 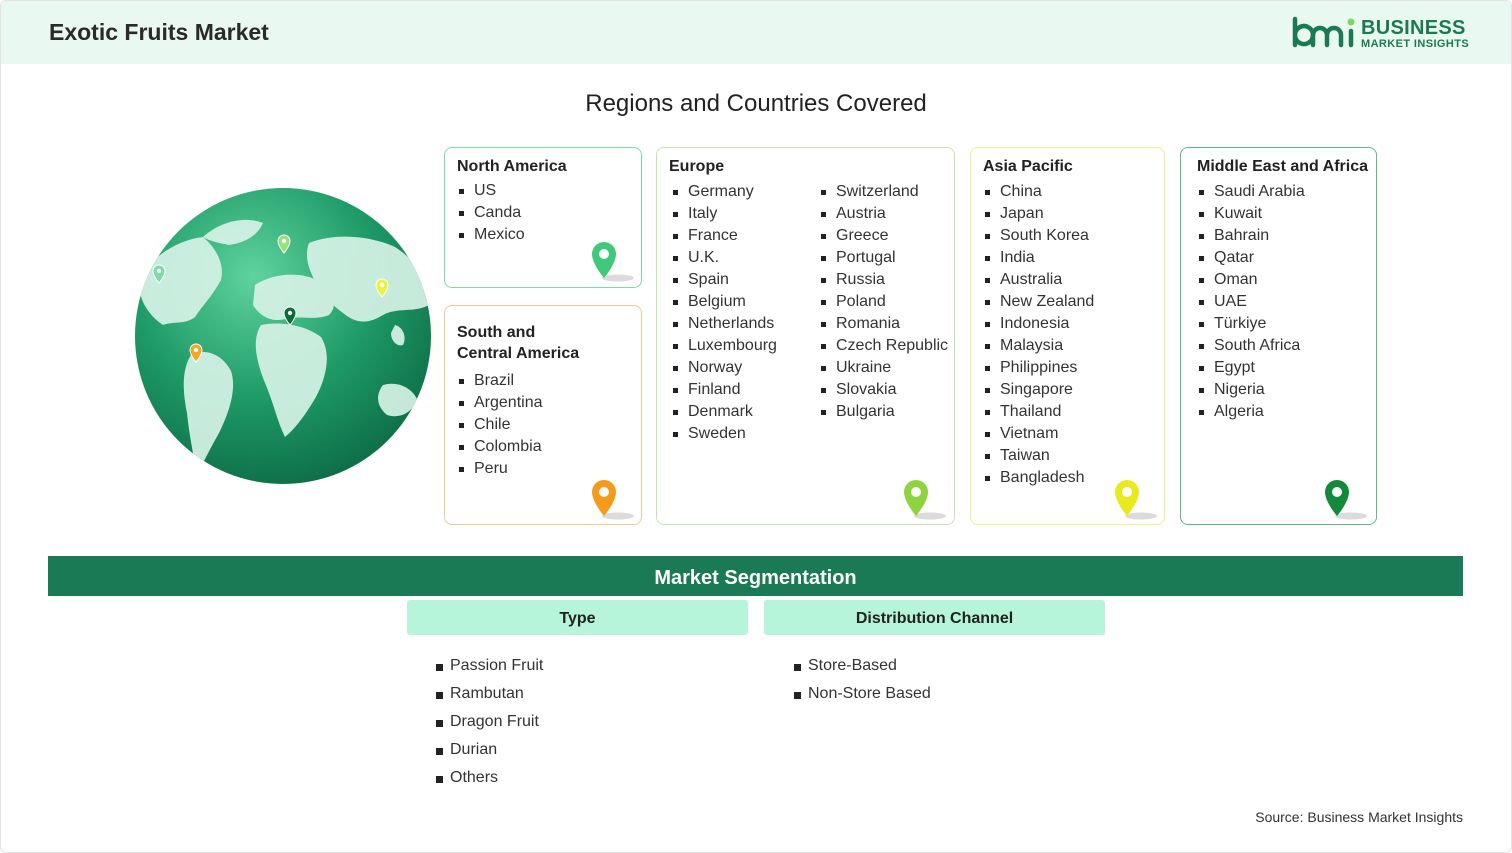 I want to click on list-item: Norway, so click(x=724, y=368).